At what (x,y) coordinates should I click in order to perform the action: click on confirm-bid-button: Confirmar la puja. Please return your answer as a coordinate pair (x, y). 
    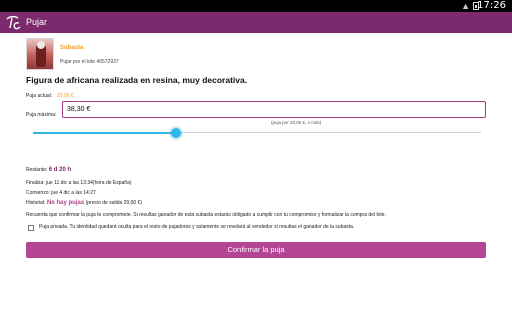
    Looking at the image, I should click on (256, 250).